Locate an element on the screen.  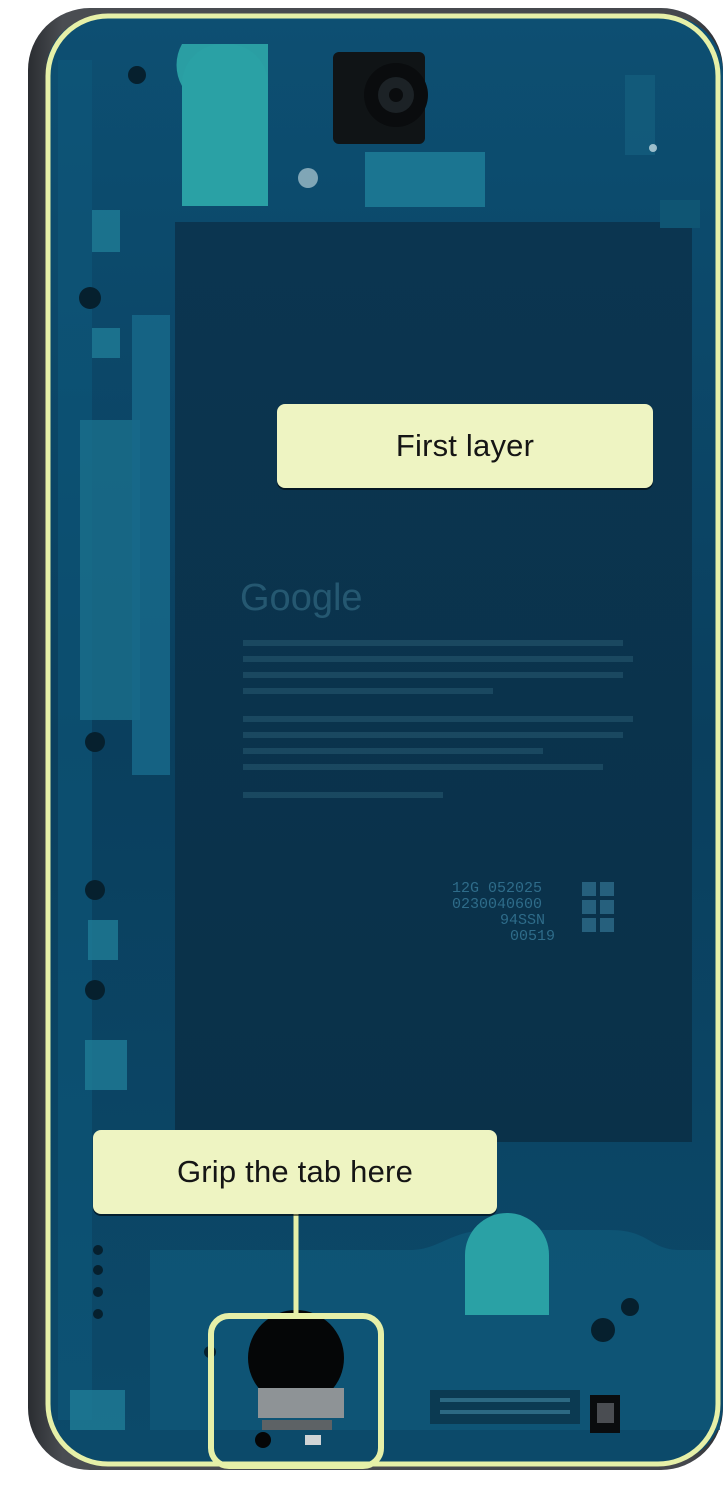
svg-text: 12G 052025 is located at coordinates (497, 888).